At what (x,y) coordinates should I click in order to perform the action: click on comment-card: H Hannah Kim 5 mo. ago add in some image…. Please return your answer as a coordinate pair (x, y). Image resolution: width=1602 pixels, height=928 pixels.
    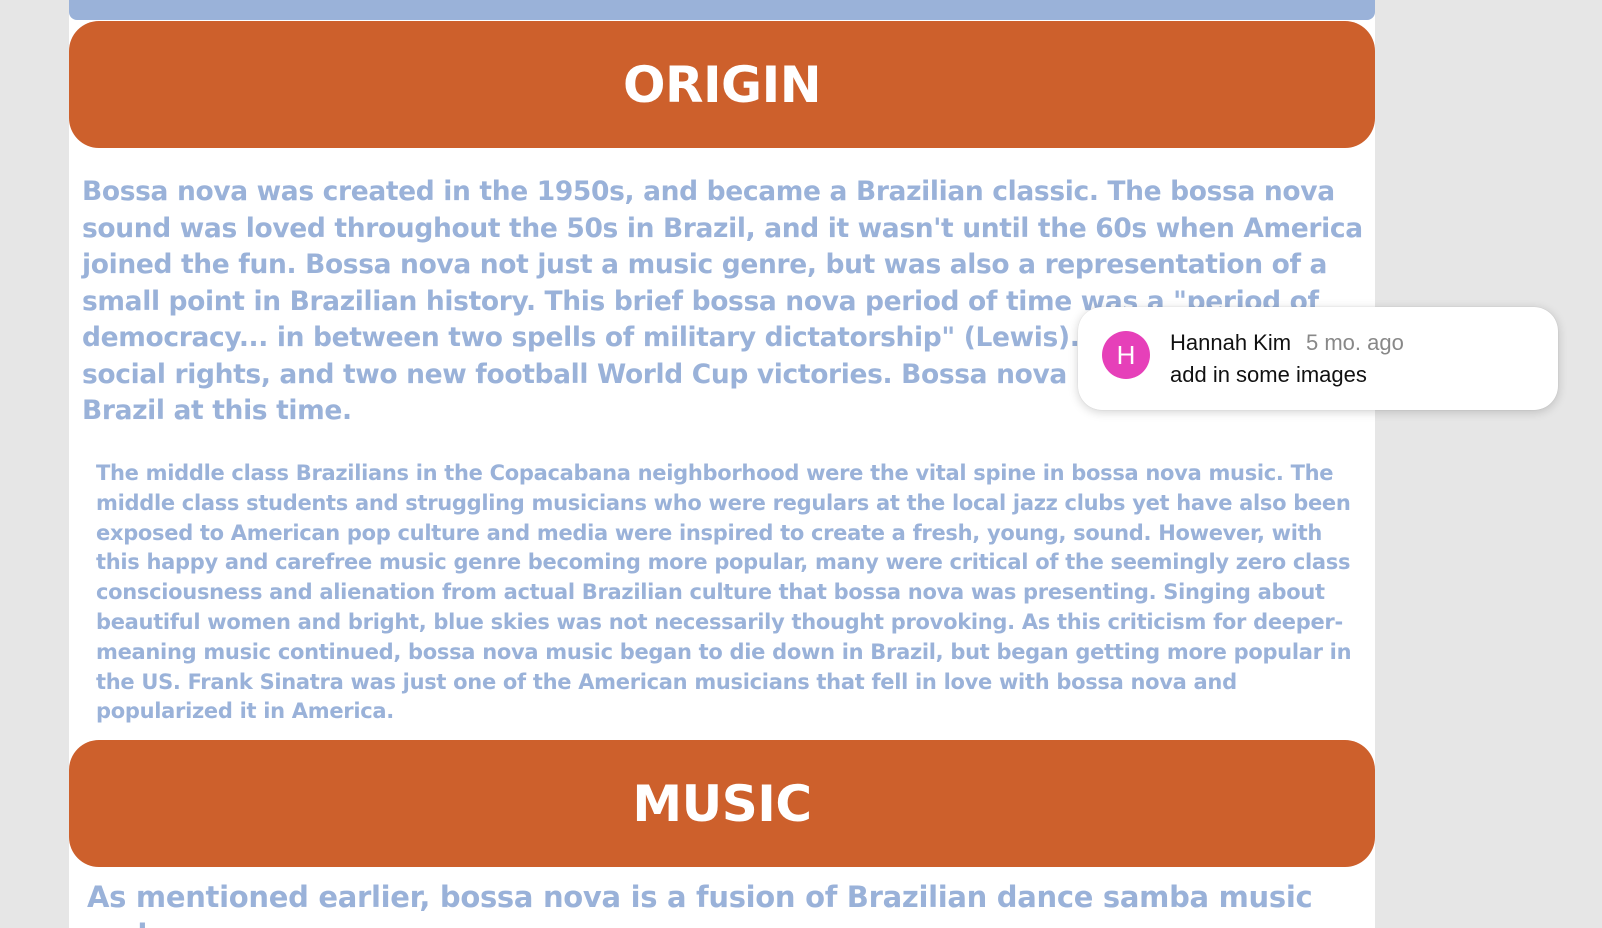
    Looking at the image, I should click on (1318, 358).